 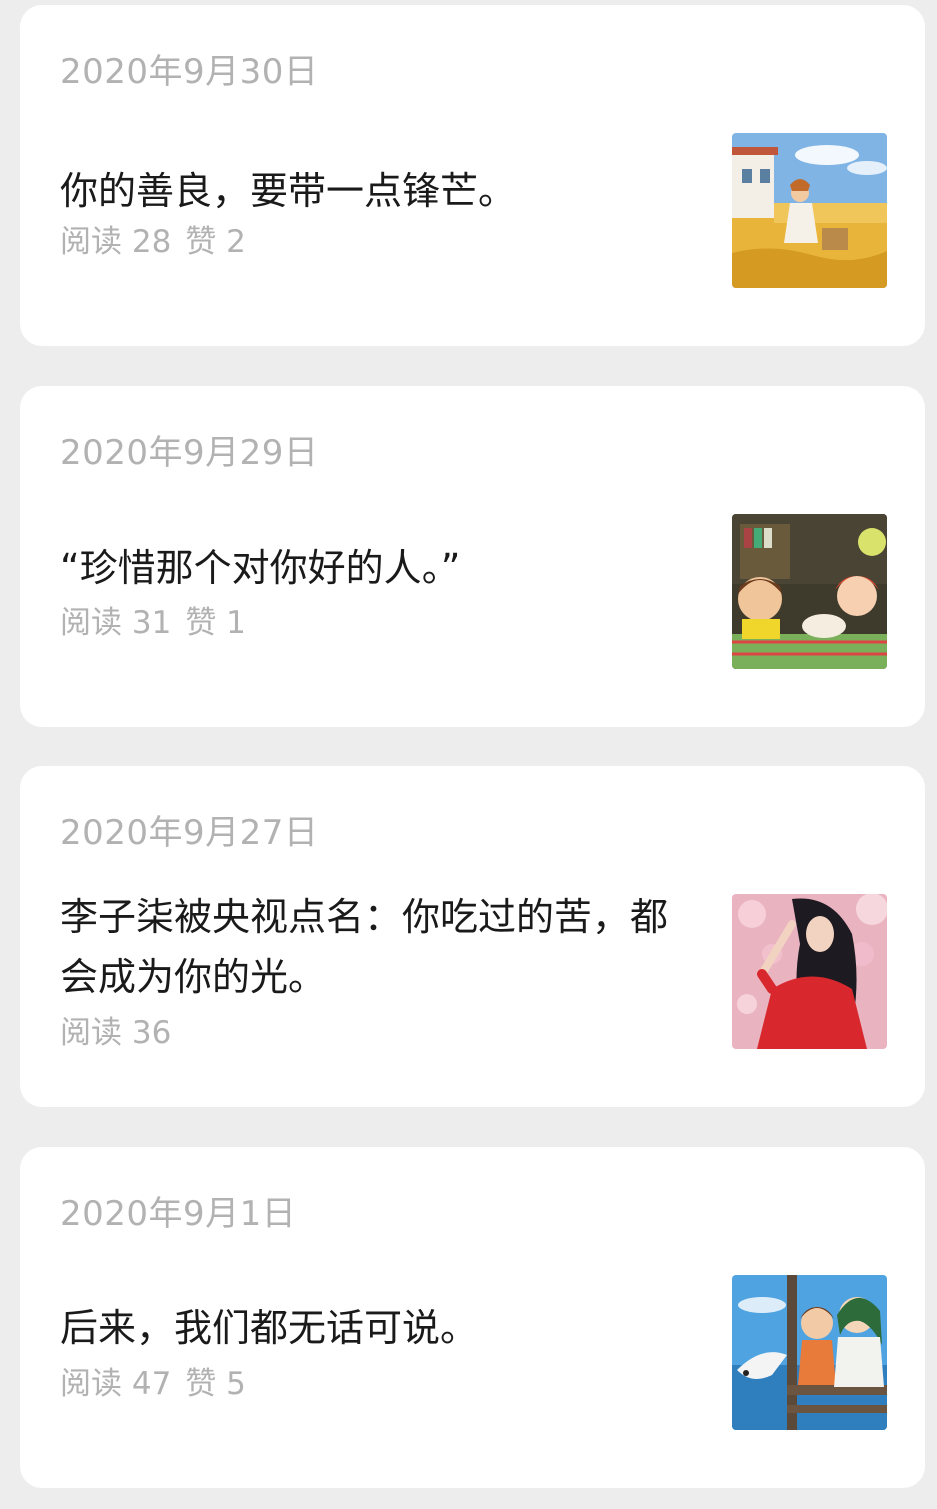 I want to click on read-count: 阅读 28, so click(x=116, y=242).